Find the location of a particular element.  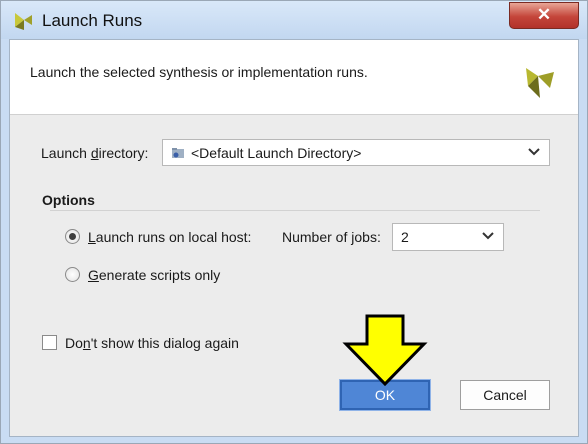

close-button: ✕ is located at coordinates (544, 15).